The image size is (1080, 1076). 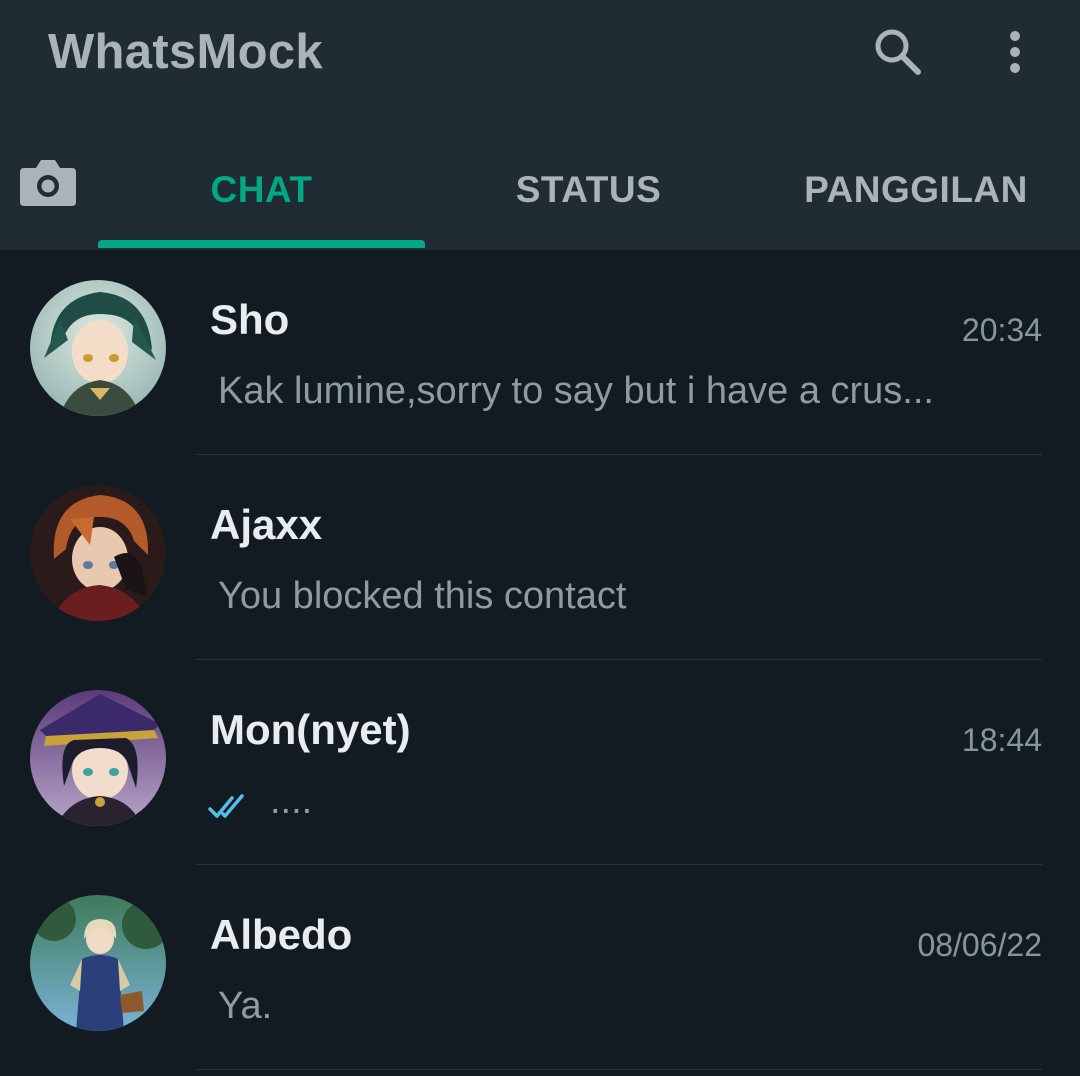 I want to click on double-check-read-icon, so click(x=226, y=806).